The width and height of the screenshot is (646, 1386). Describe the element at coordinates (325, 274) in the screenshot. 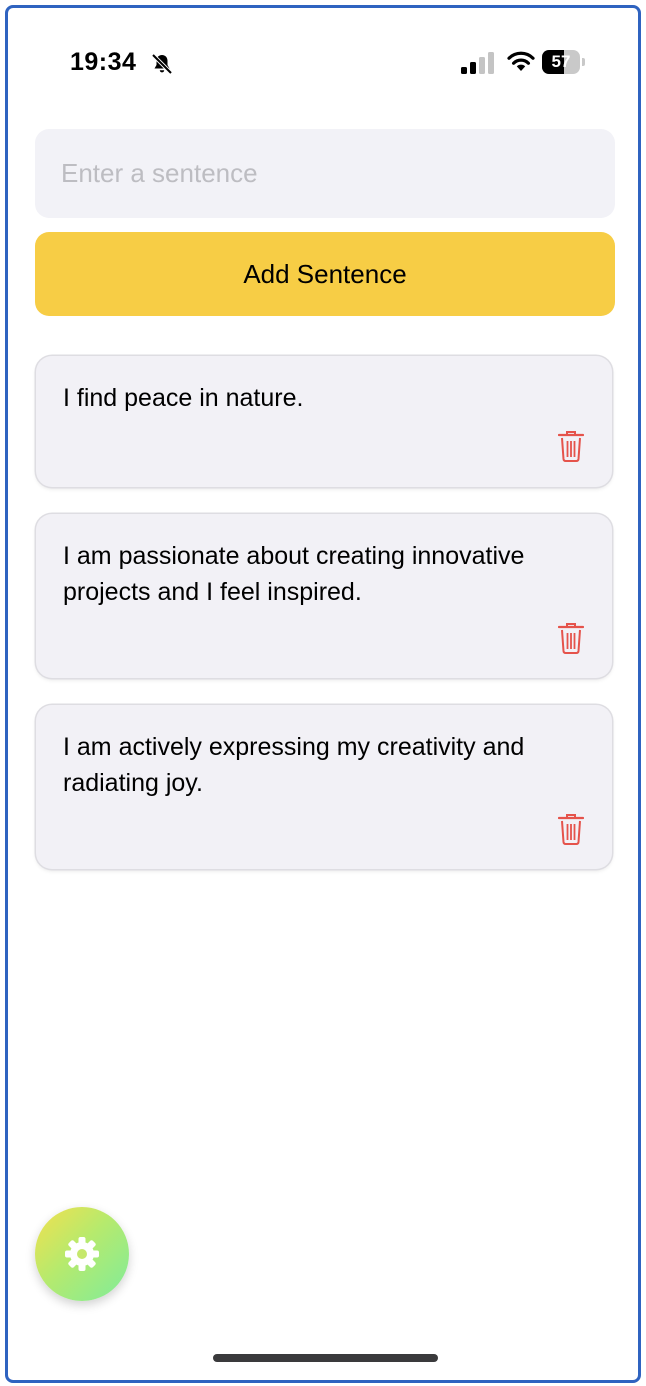

I see `add-sentence-button: Add Sentence` at that location.